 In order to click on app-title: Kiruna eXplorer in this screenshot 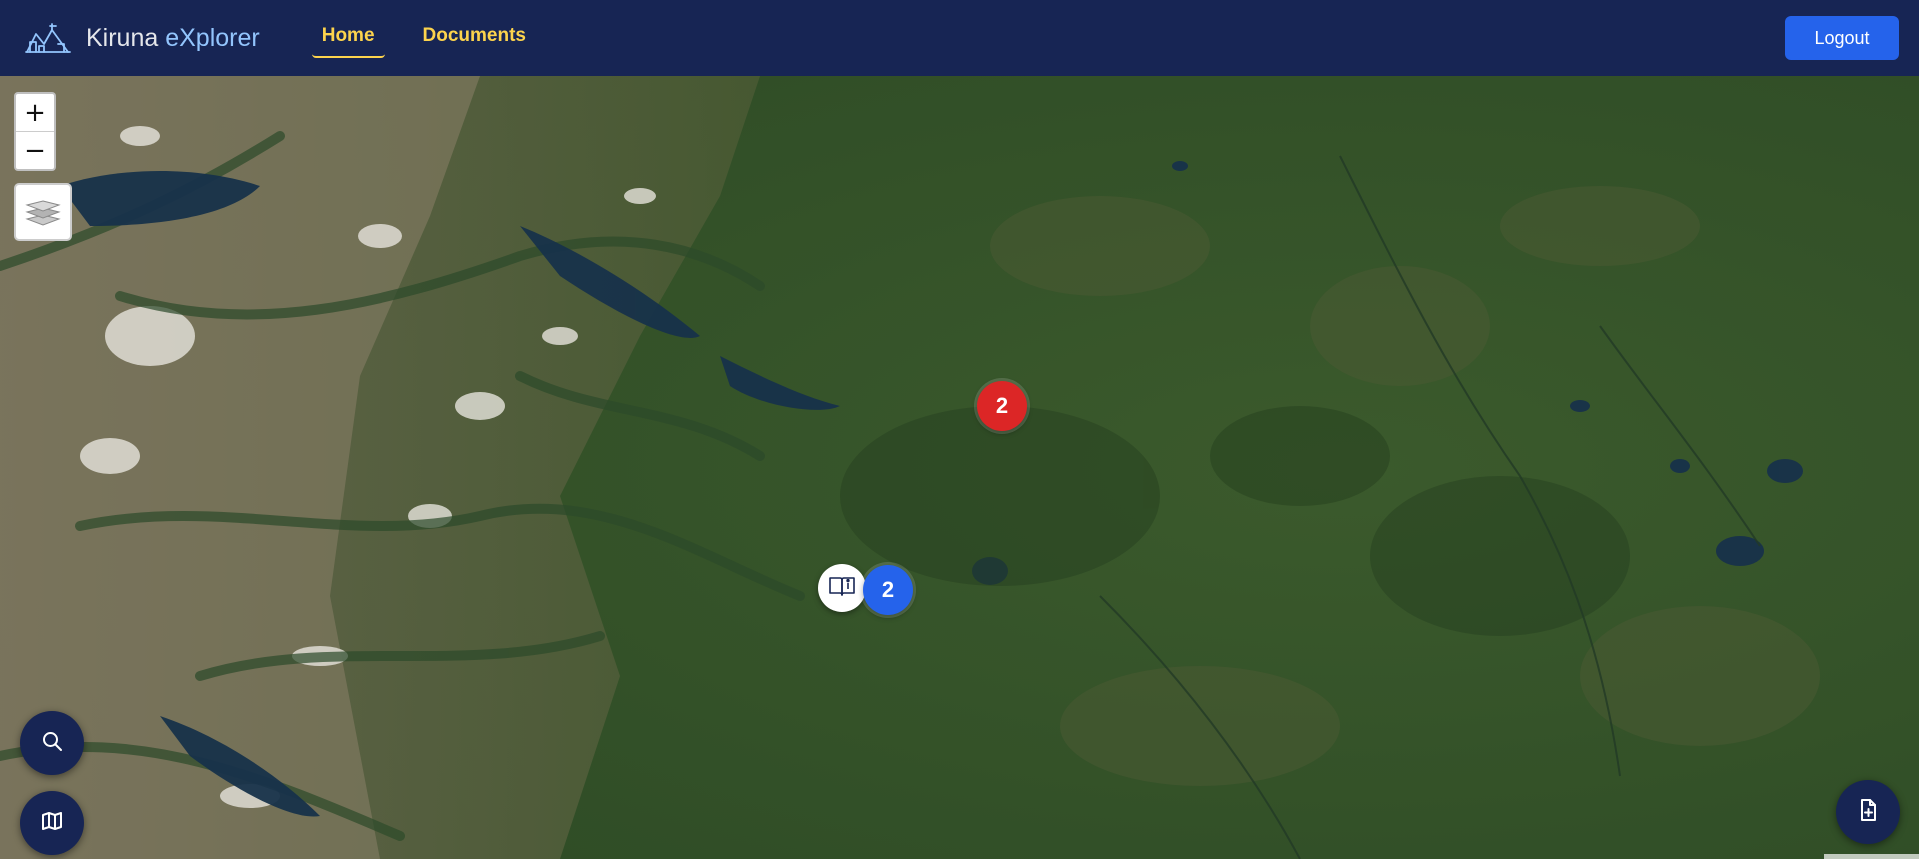, I will do `click(173, 38)`.